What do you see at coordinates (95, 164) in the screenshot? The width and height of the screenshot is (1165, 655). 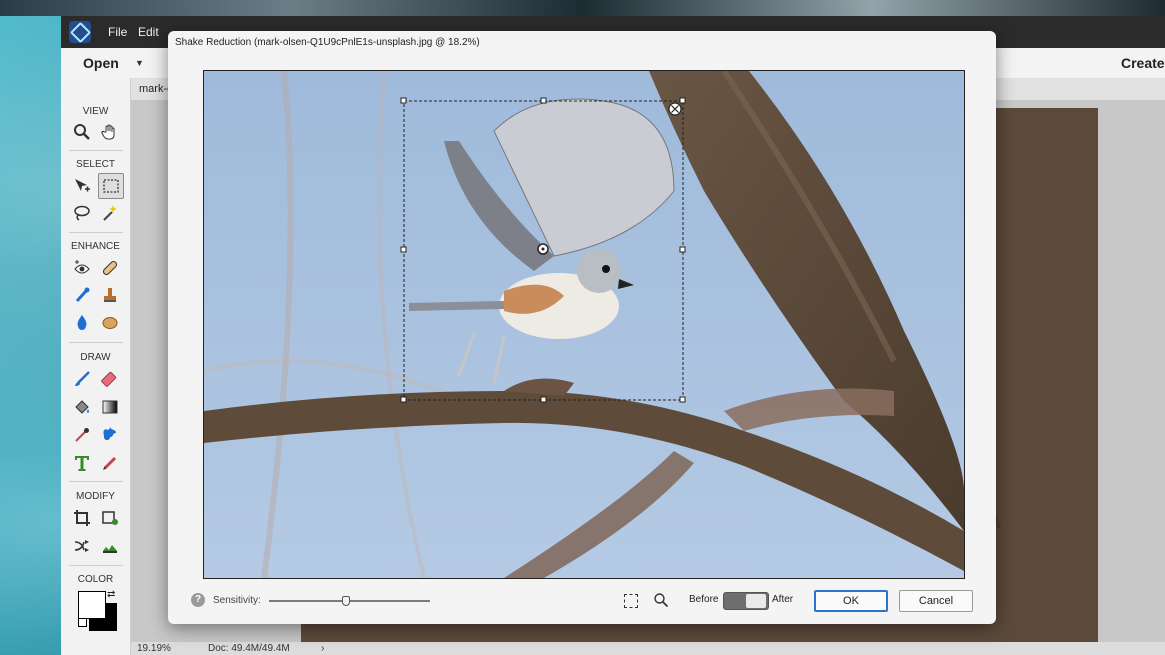 I see `section-select-label: SELECT` at bounding box center [95, 164].